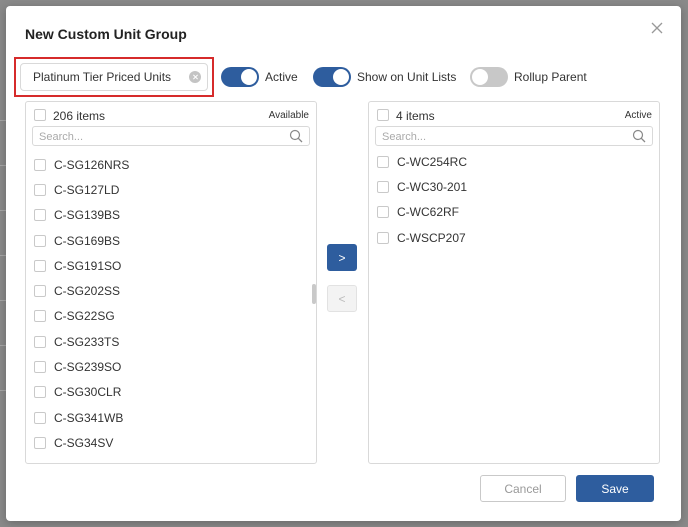  Describe the element at coordinates (514, 114) in the screenshot. I see `active-panel-header: 4 items Active` at that location.